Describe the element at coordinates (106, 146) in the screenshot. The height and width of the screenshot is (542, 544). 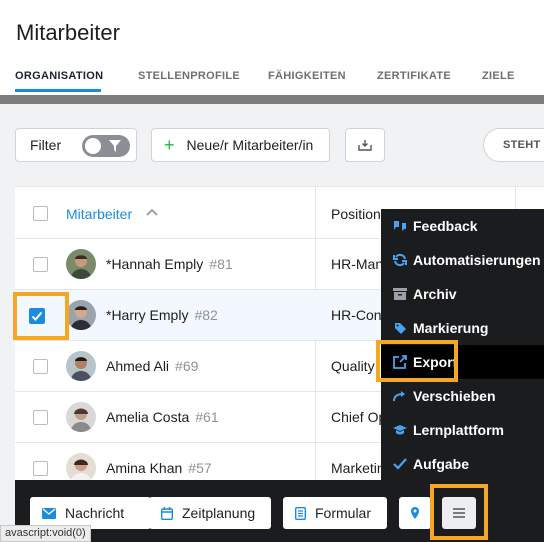
I see `filter-toggle` at that location.